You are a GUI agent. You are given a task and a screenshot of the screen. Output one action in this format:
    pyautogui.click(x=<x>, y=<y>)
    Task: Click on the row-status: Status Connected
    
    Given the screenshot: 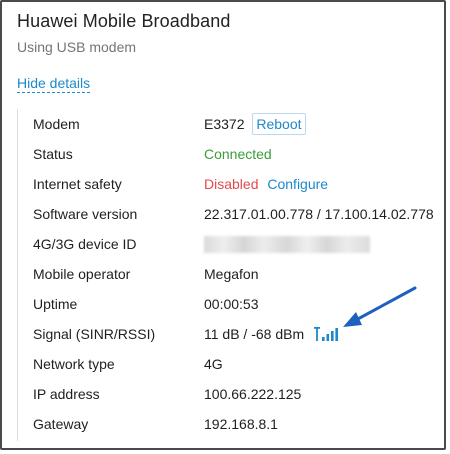 What is the action you would take?
    pyautogui.click(x=238, y=154)
    